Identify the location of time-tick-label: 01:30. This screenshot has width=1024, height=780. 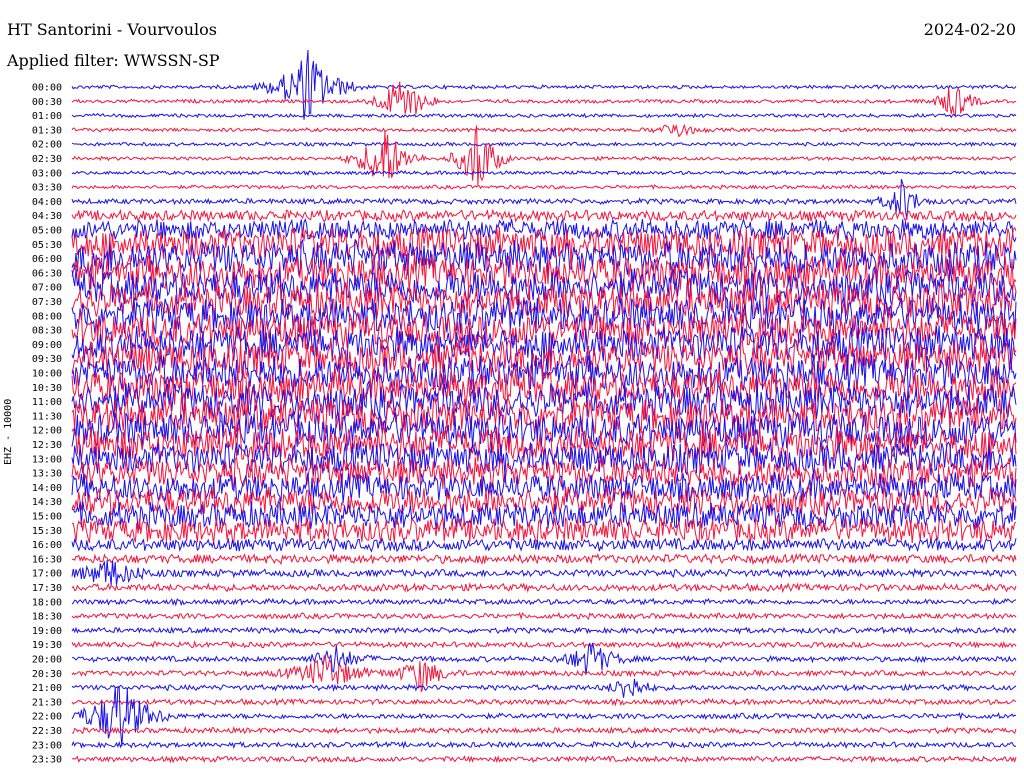
(47, 130).